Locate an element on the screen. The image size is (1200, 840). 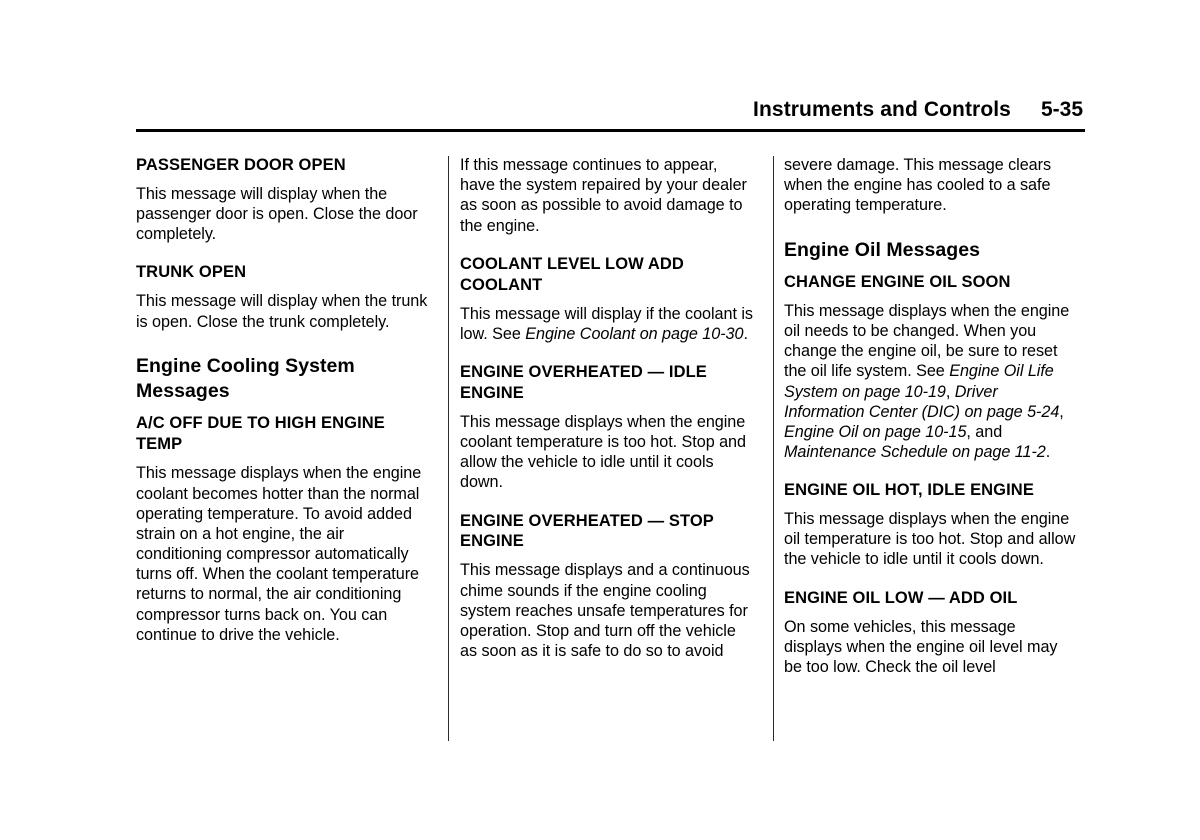
header-divider-rule is located at coordinates (610, 130).